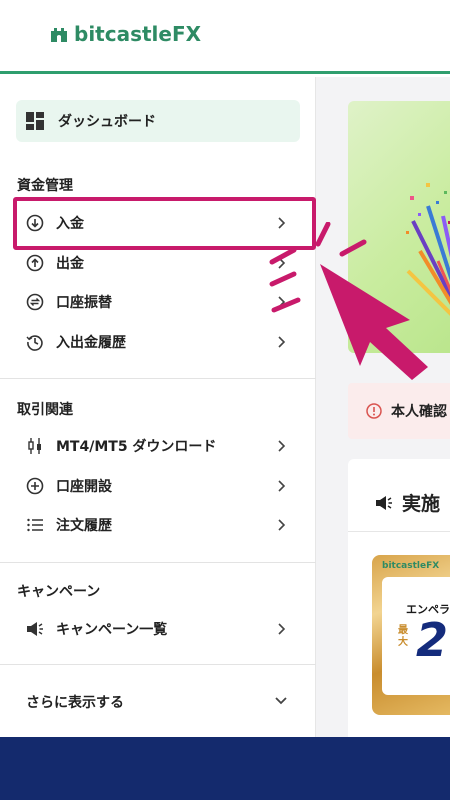  Describe the element at coordinates (374, 411) in the screenshot. I see `alert-circle-icon` at that location.